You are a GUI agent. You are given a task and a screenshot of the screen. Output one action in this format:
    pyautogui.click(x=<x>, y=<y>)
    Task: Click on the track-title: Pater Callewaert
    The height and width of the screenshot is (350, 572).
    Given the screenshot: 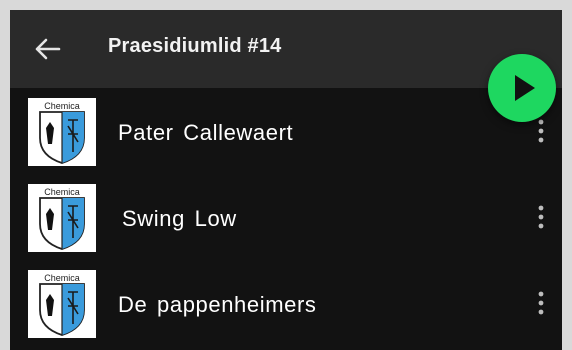 What is the action you would take?
    pyautogui.click(x=206, y=132)
    